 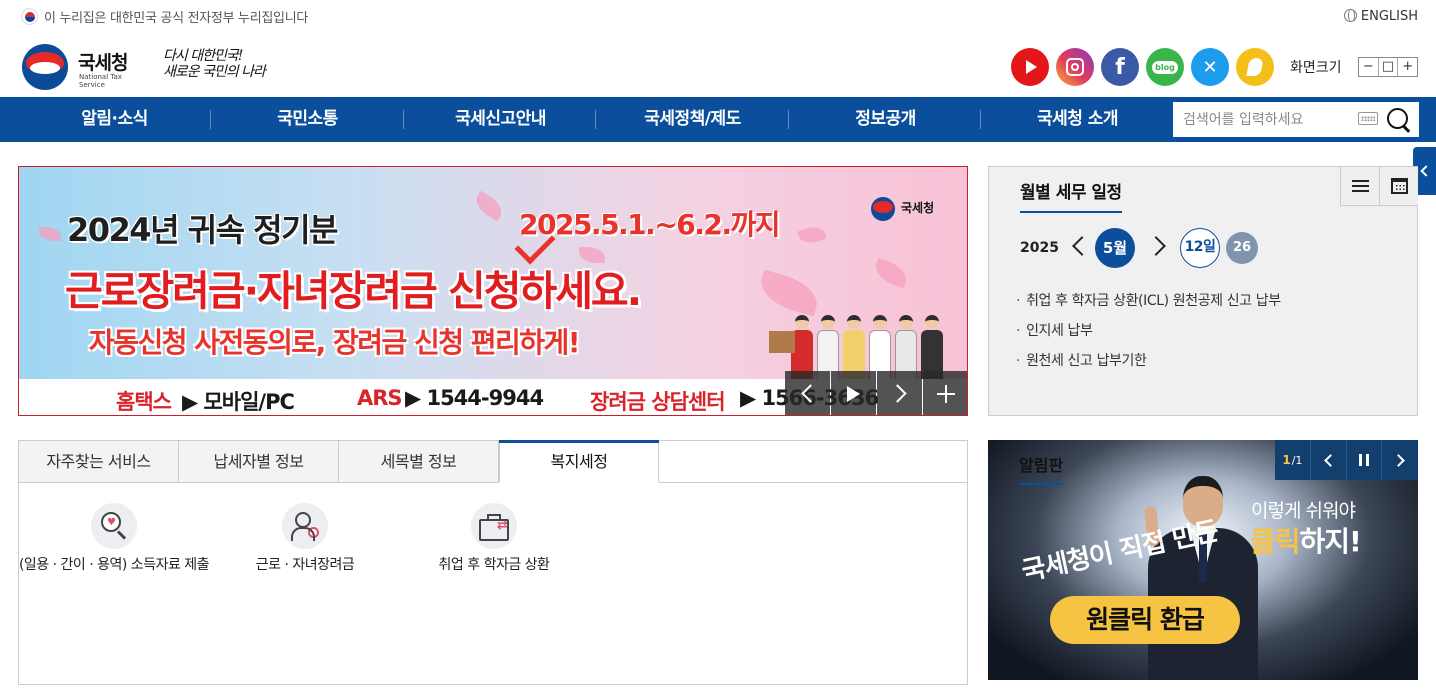 I want to click on day-button-selected: 12일, so click(x=1200, y=248).